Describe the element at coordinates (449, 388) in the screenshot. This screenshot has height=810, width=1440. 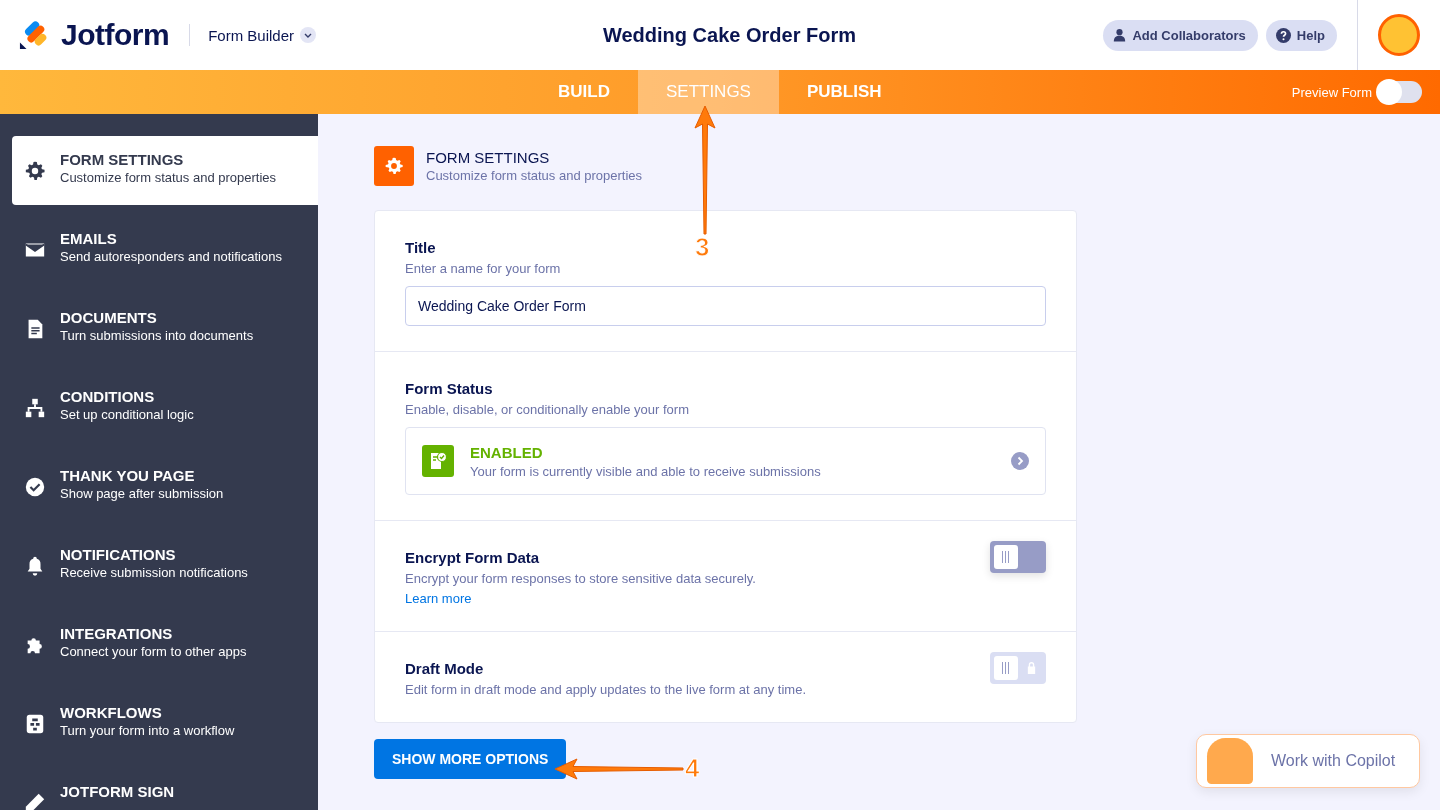
I see `setting-title: Form Status` at that location.